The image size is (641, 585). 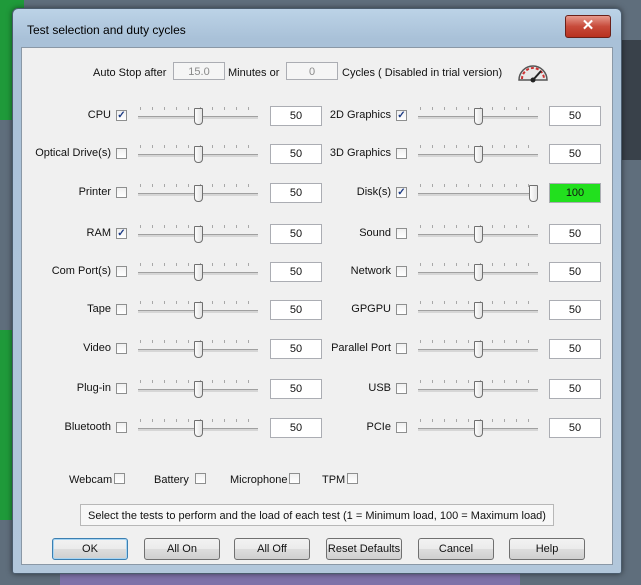 I want to click on check-icon: ✓, so click(x=401, y=115).